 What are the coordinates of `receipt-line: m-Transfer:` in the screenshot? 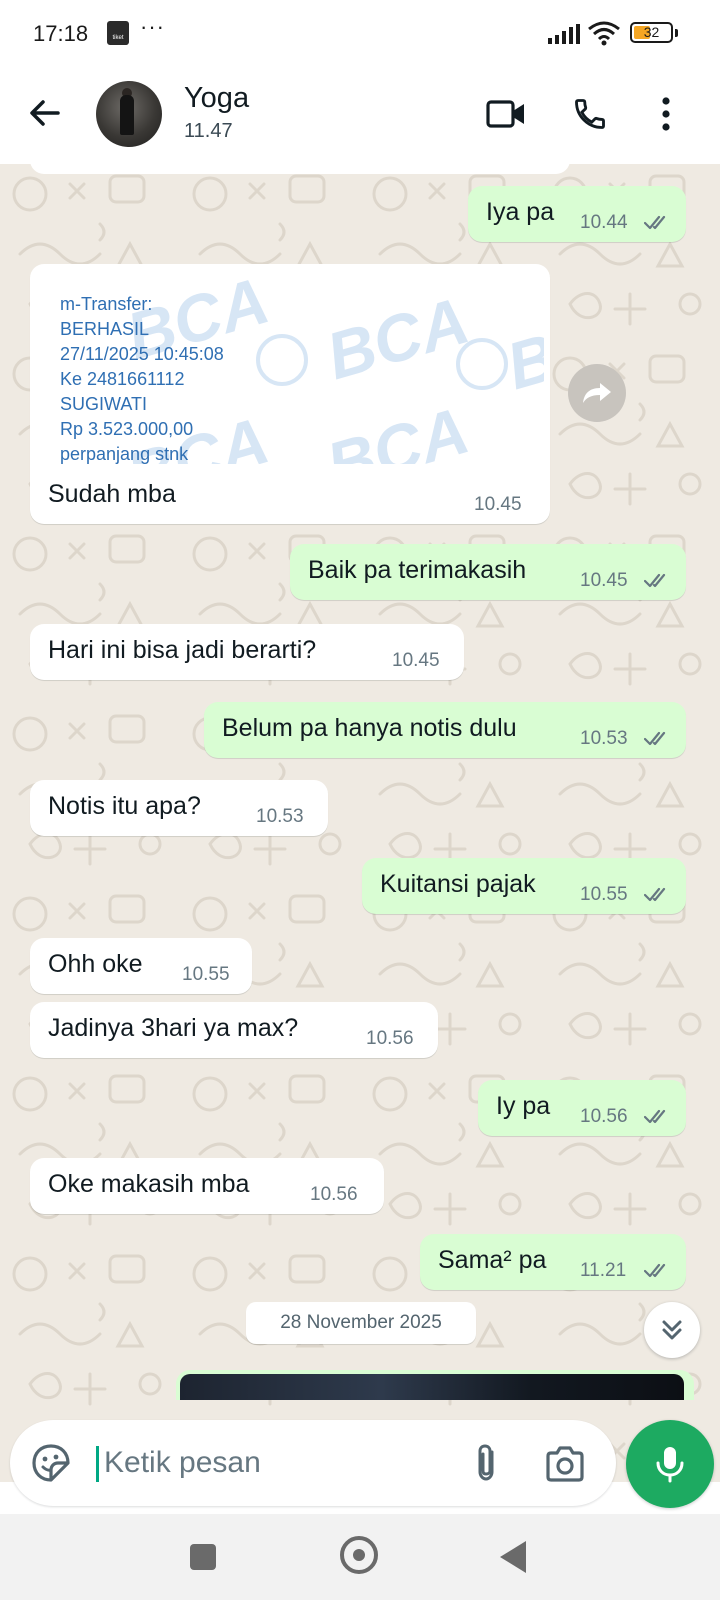 It's located at (106, 304).